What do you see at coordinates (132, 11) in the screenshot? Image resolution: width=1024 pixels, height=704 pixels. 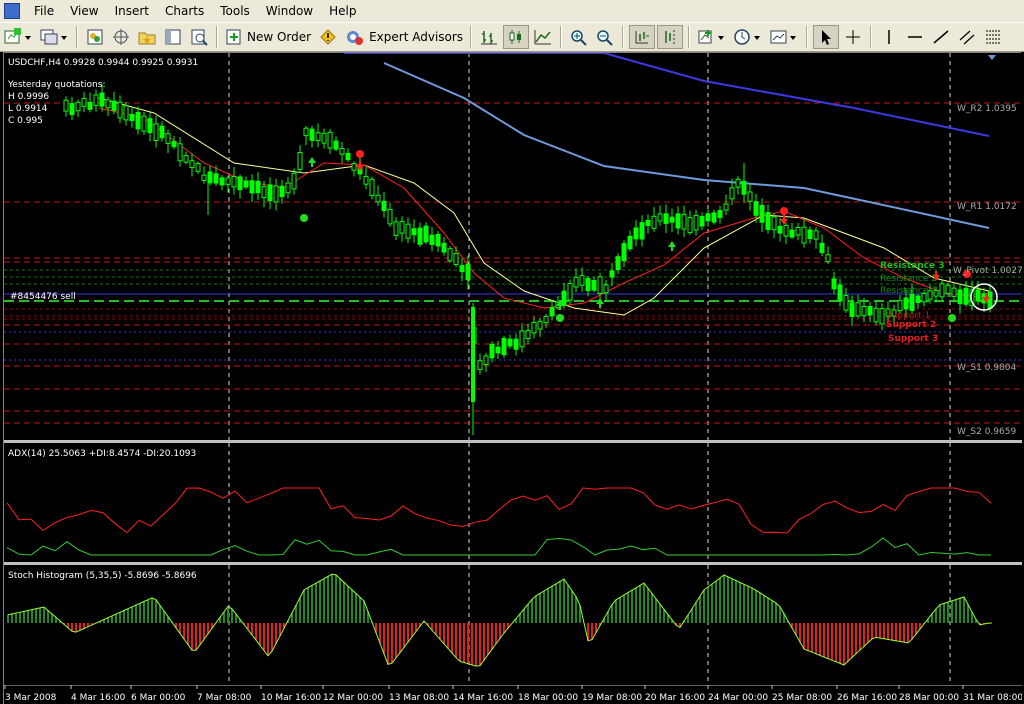 I see `menu-insert: Insert` at bounding box center [132, 11].